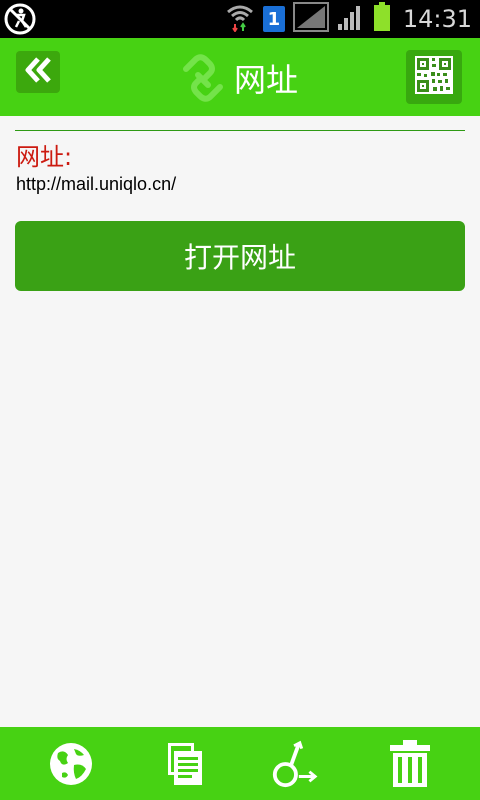  Describe the element at coordinates (295, 764) in the screenshot. I see `share-icon` at that location.